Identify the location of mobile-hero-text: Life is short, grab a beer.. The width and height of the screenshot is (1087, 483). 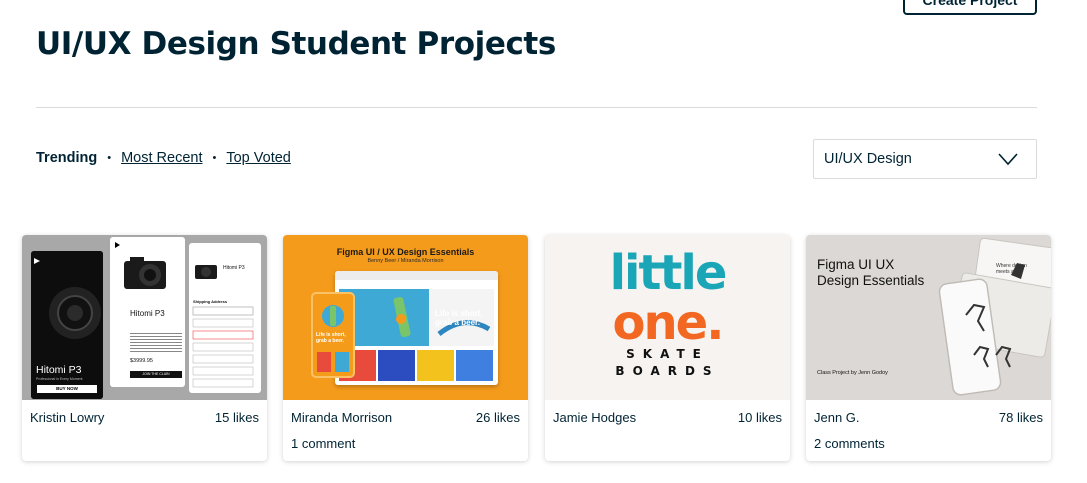
(331, 338).